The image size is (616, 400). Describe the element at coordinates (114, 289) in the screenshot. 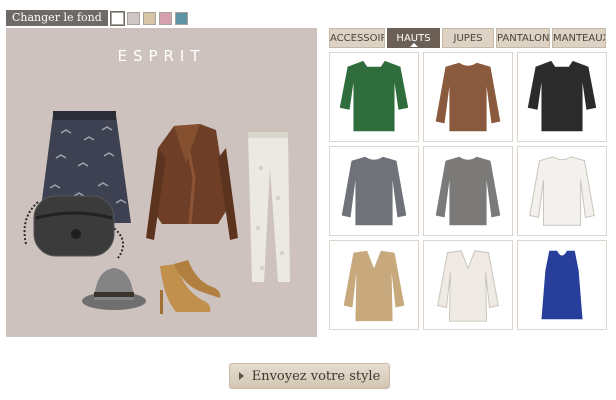

I see `grey-fedora-hat` at that location.